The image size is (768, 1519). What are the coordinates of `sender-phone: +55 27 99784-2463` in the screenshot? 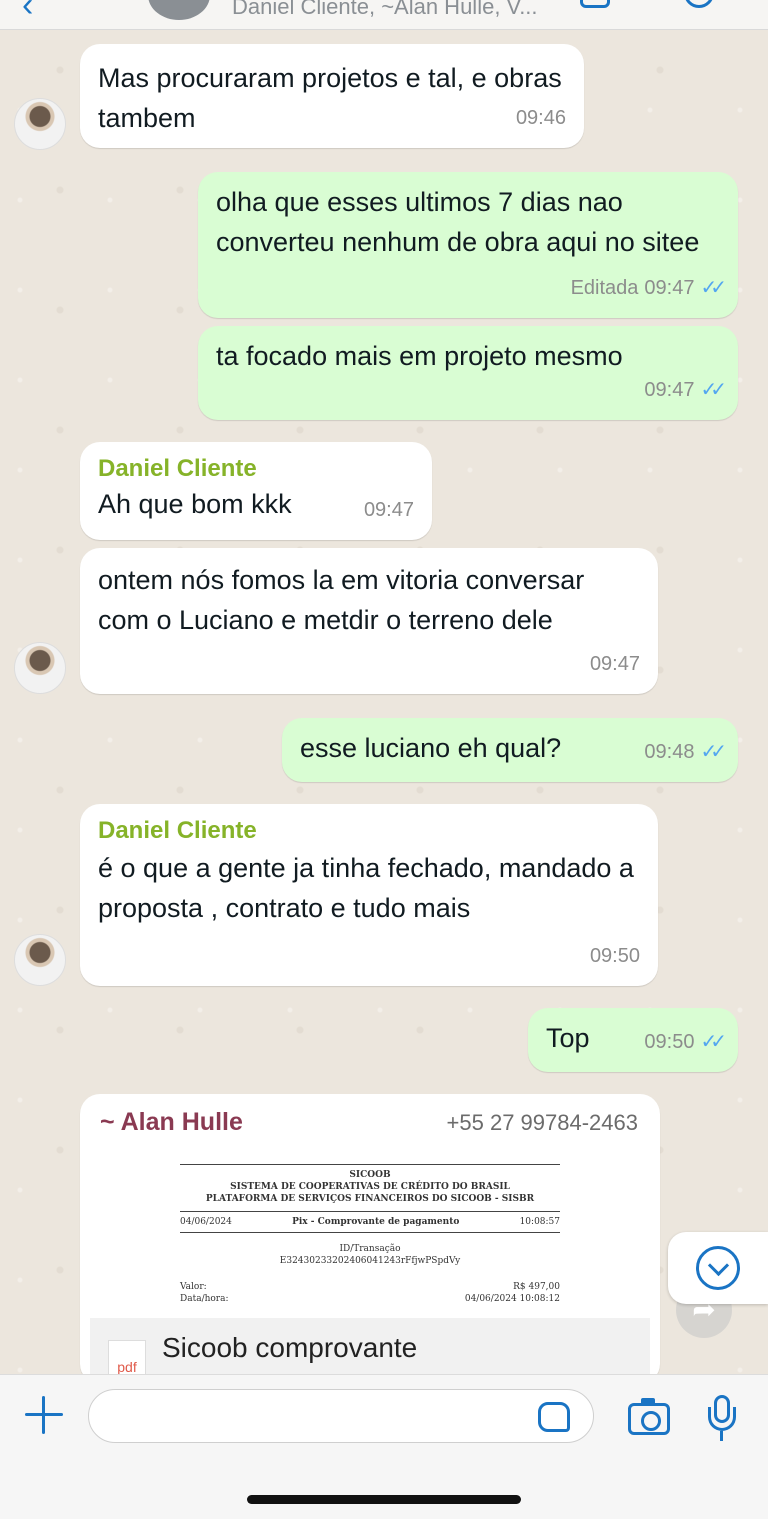 It's located at (542, 1122).